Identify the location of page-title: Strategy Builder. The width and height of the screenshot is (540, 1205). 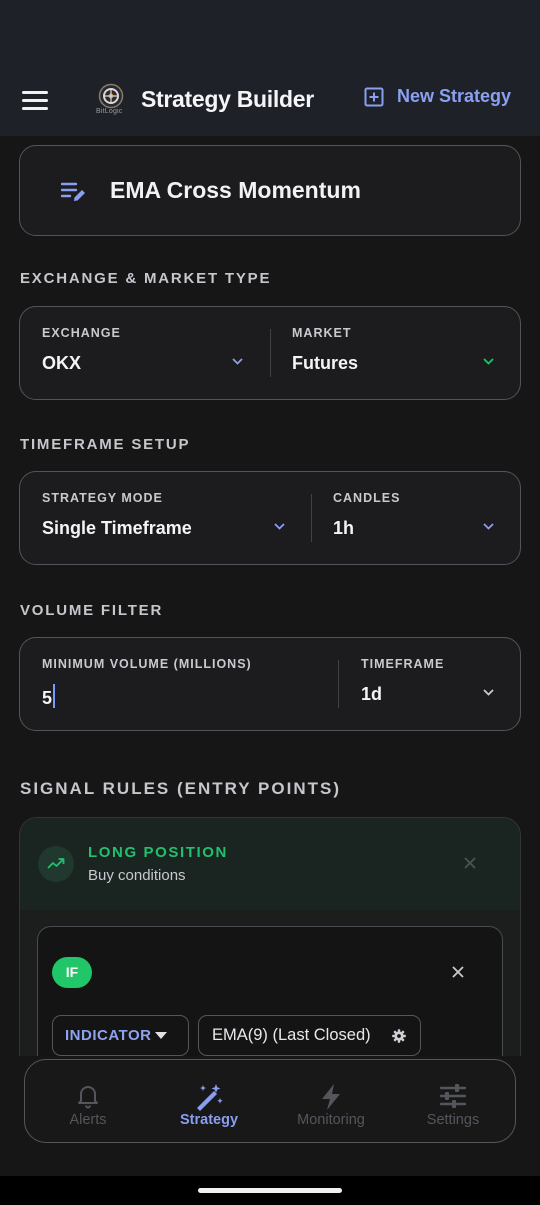
(227, 99).